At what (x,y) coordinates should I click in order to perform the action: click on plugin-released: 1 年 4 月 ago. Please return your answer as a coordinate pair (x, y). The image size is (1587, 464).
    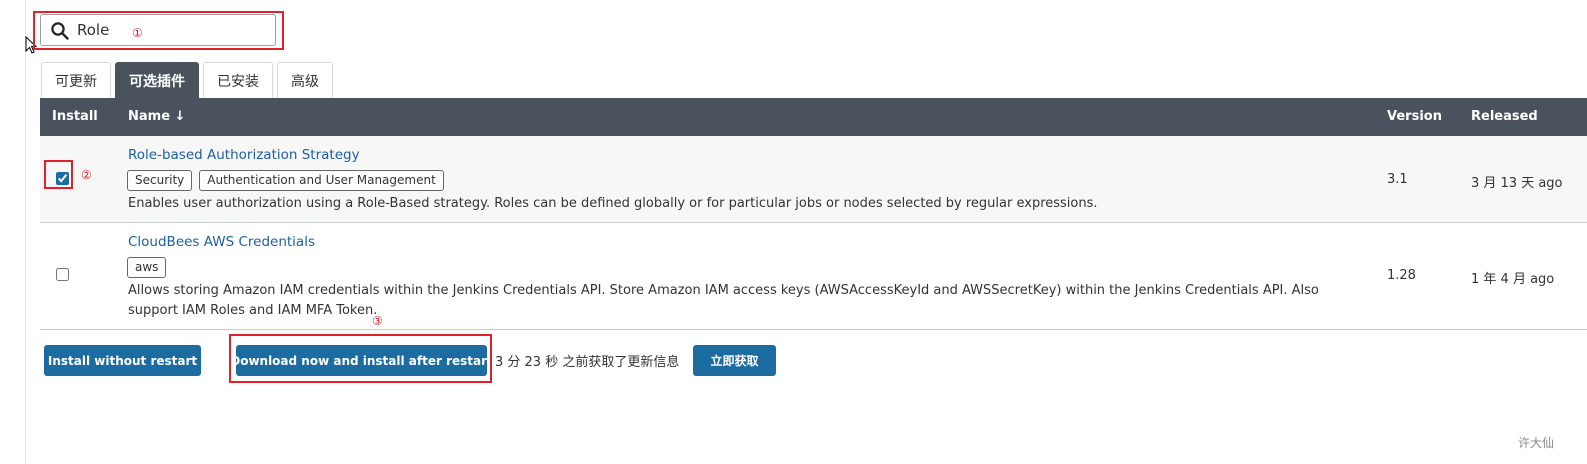
    Looking at the image, I should click on (1513, 279).